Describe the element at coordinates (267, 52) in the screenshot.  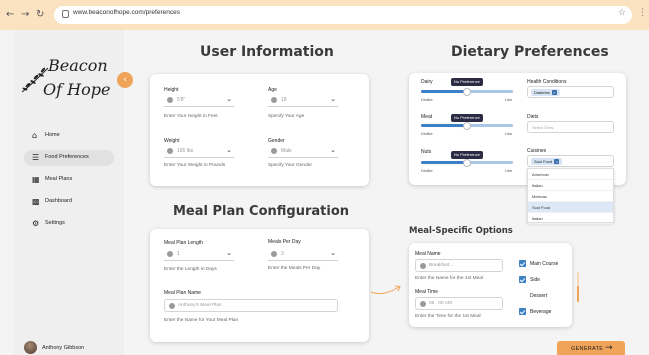
I see `page-title: User Information` at that location.